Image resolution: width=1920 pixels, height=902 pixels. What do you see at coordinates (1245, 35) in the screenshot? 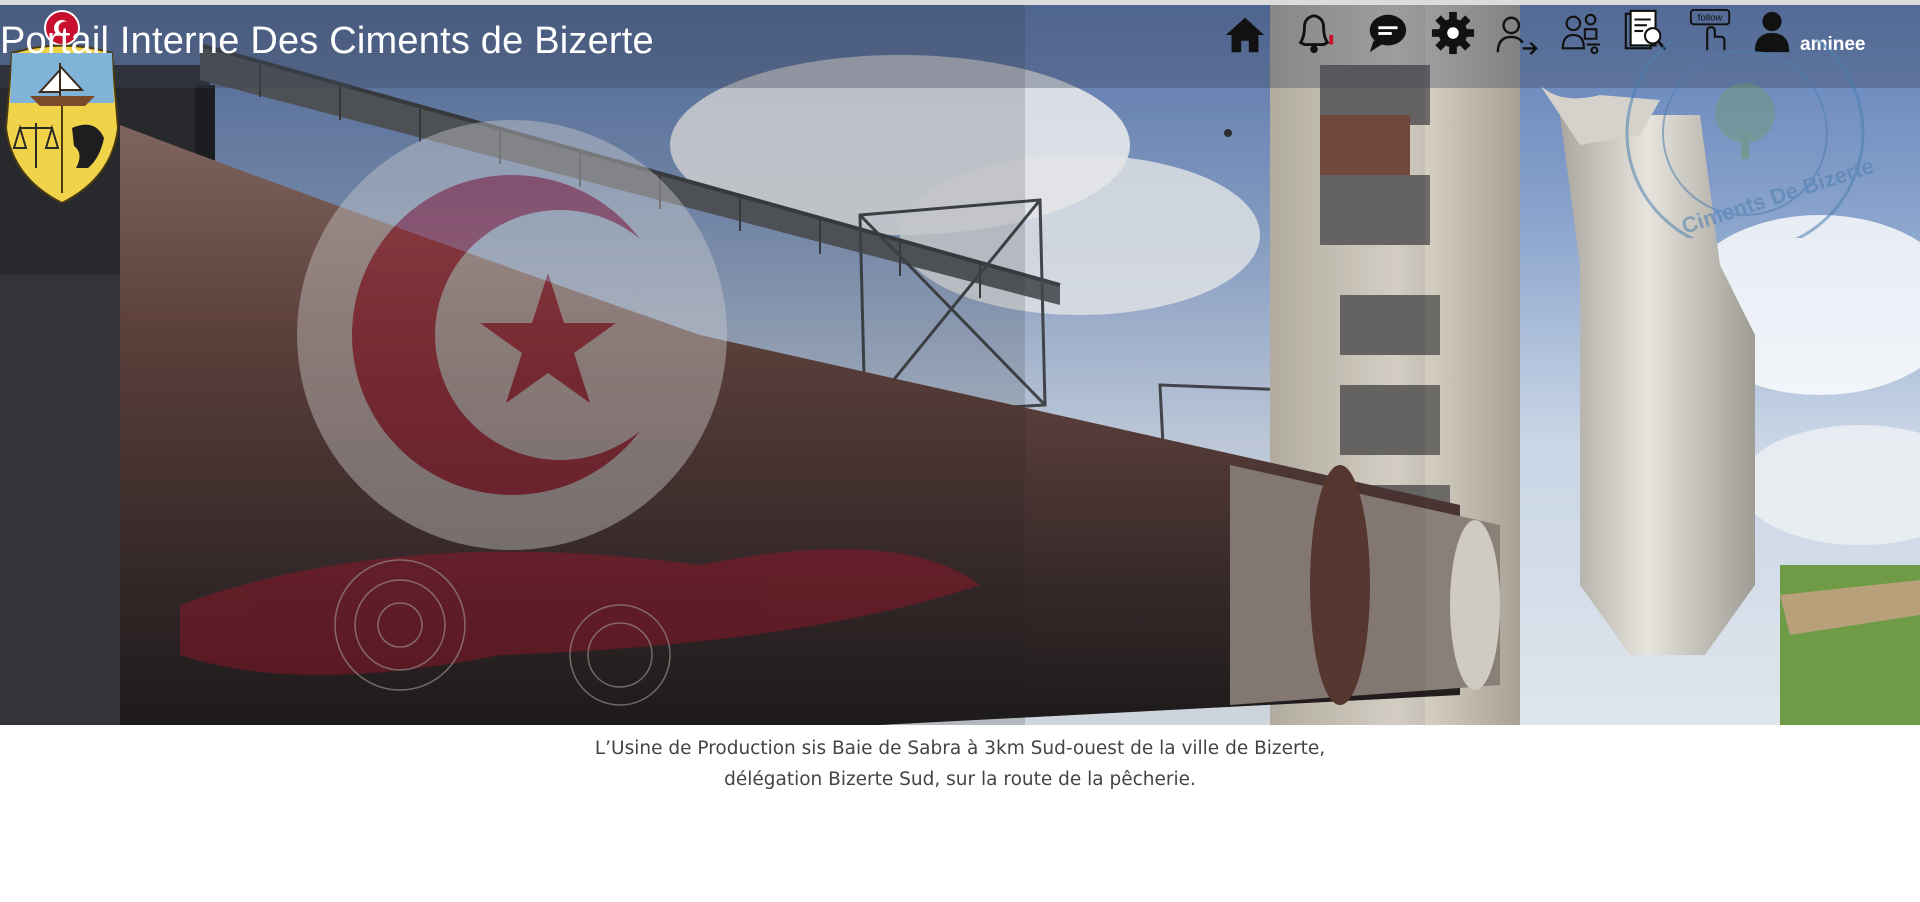
I see `home-icon` at bounding box center [1245, 35].